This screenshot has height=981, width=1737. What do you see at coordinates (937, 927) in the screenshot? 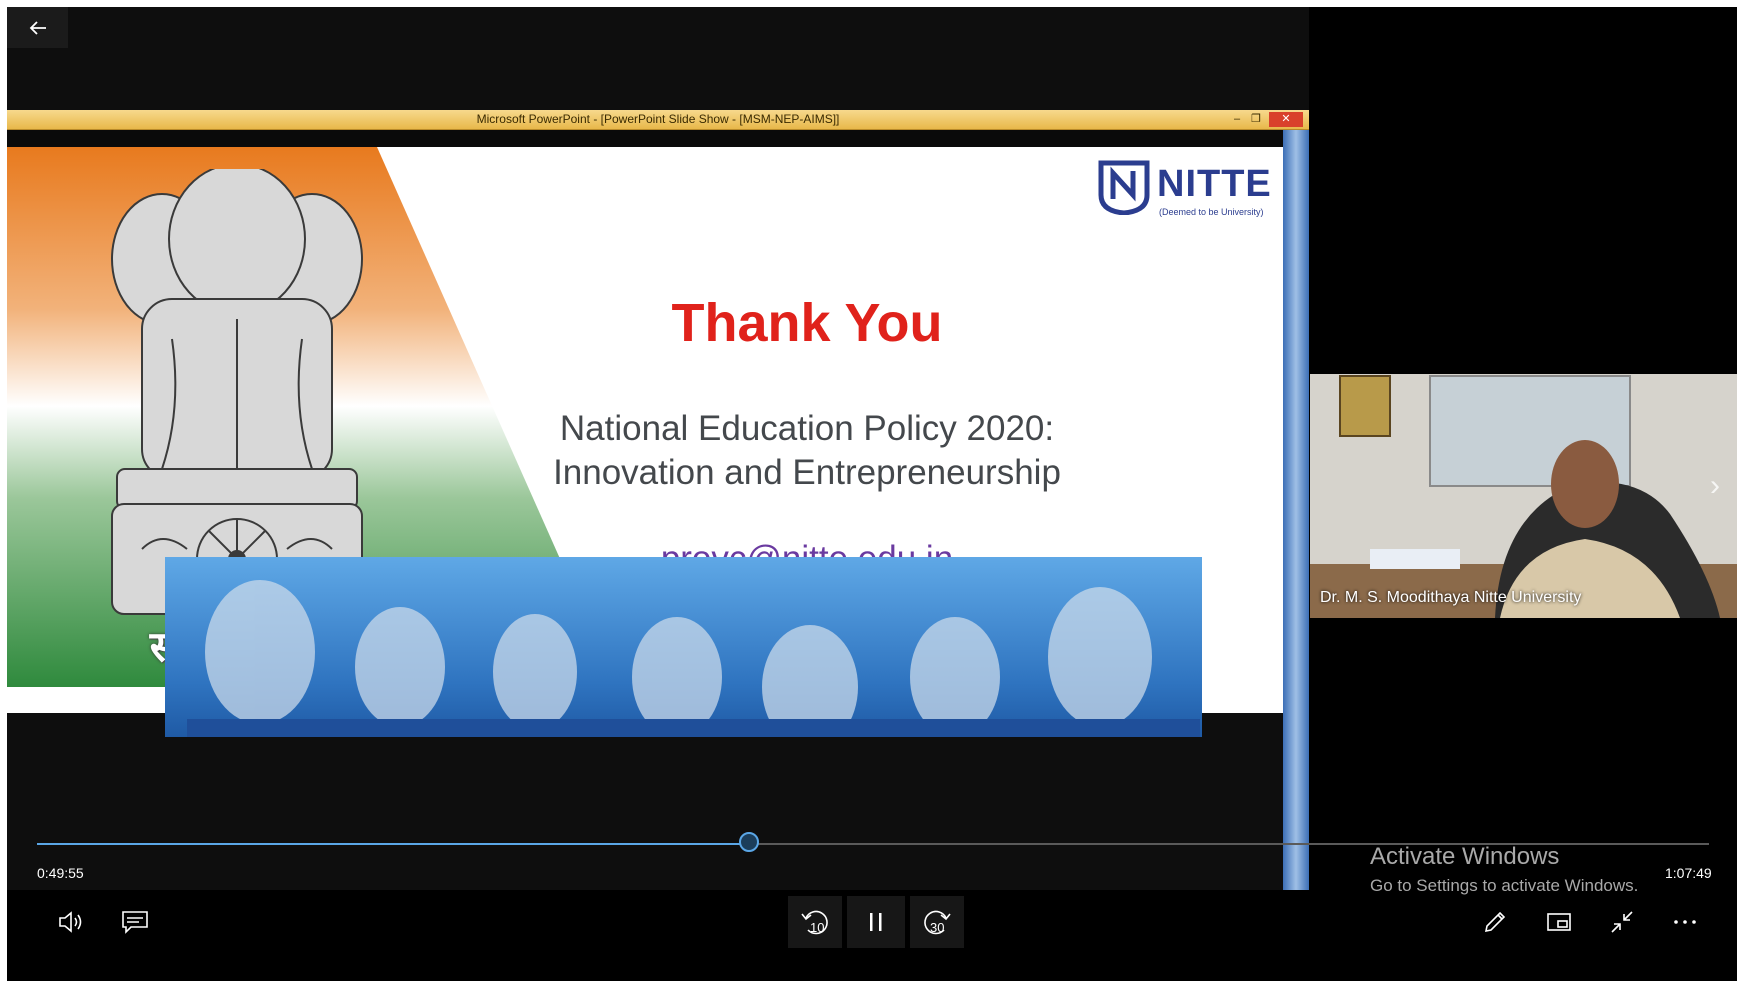
I see `skip-forward-label: 30` at bounding box center [937, 927].